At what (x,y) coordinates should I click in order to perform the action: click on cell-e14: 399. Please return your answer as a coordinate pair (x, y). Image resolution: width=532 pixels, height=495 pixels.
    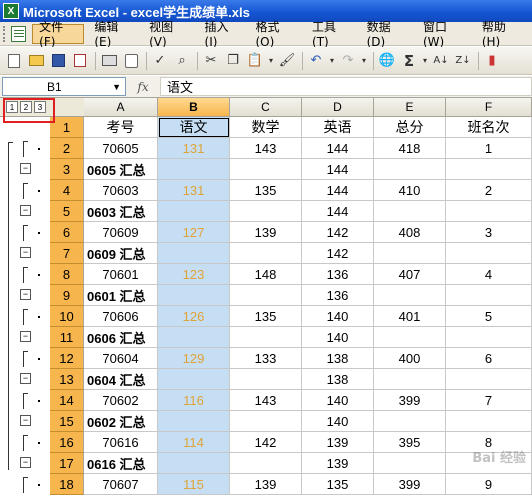
    Looking at the image, I should click on (410, 400).